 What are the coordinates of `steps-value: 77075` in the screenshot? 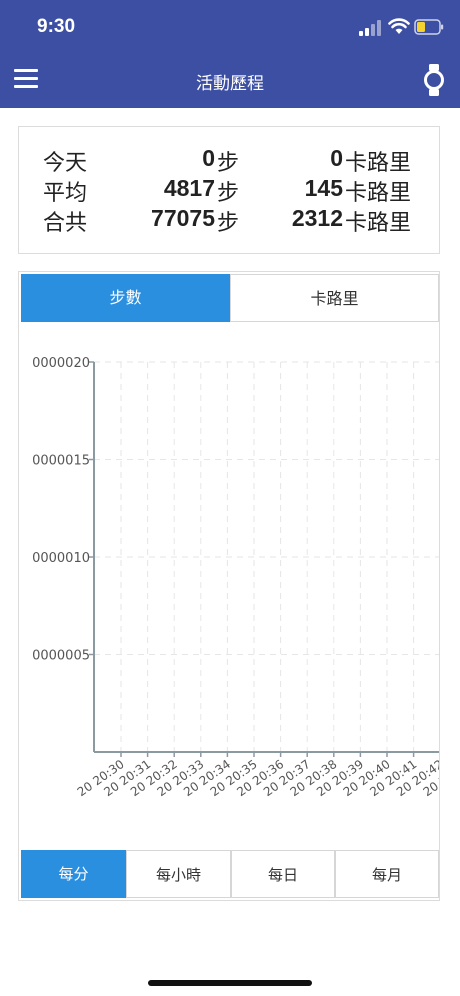 It's located at (183, 218).